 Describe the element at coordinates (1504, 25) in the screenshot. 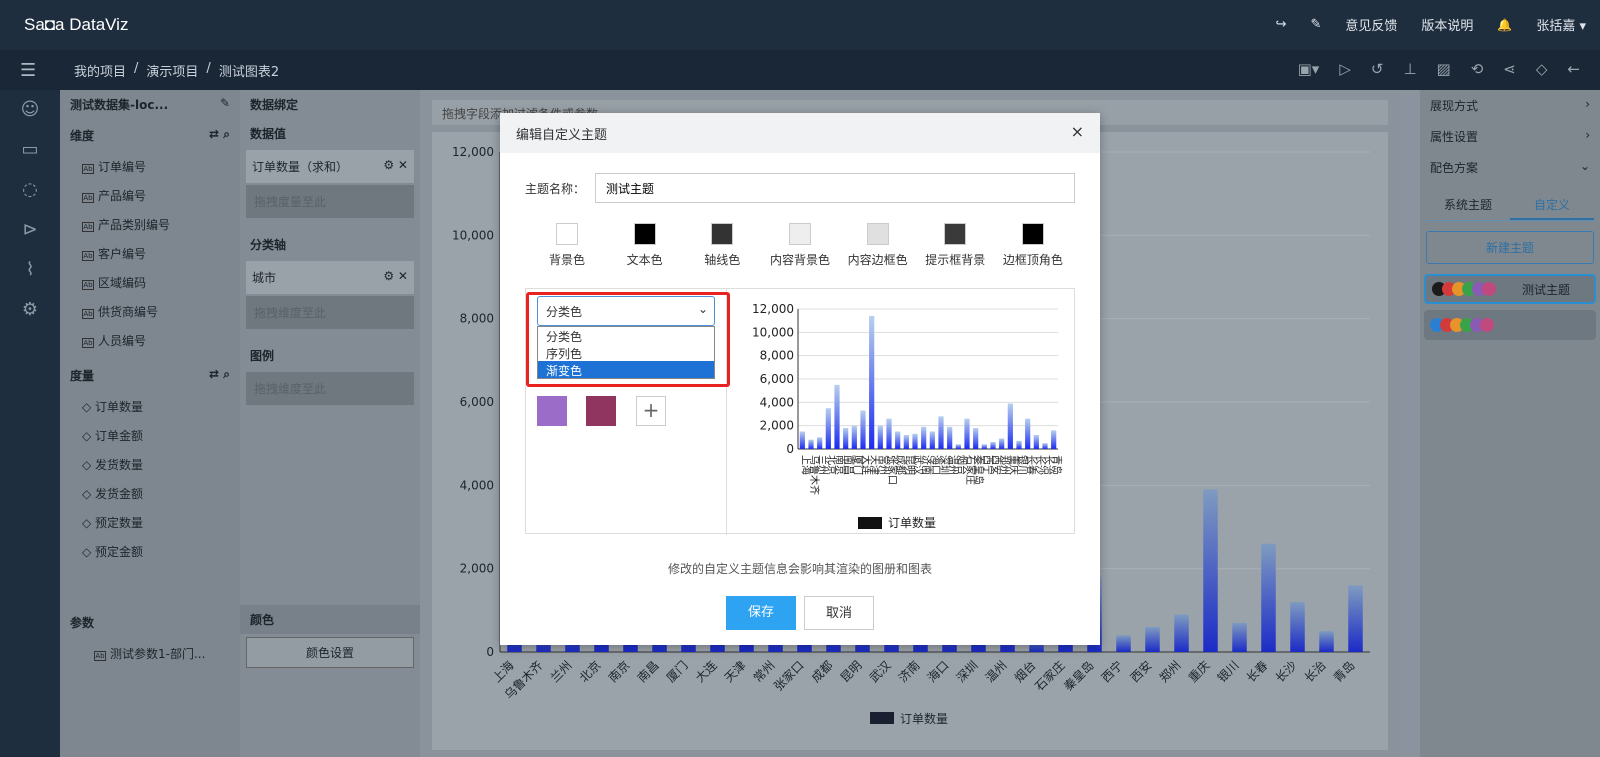

I see `bell-icon: 🔔` at that location.